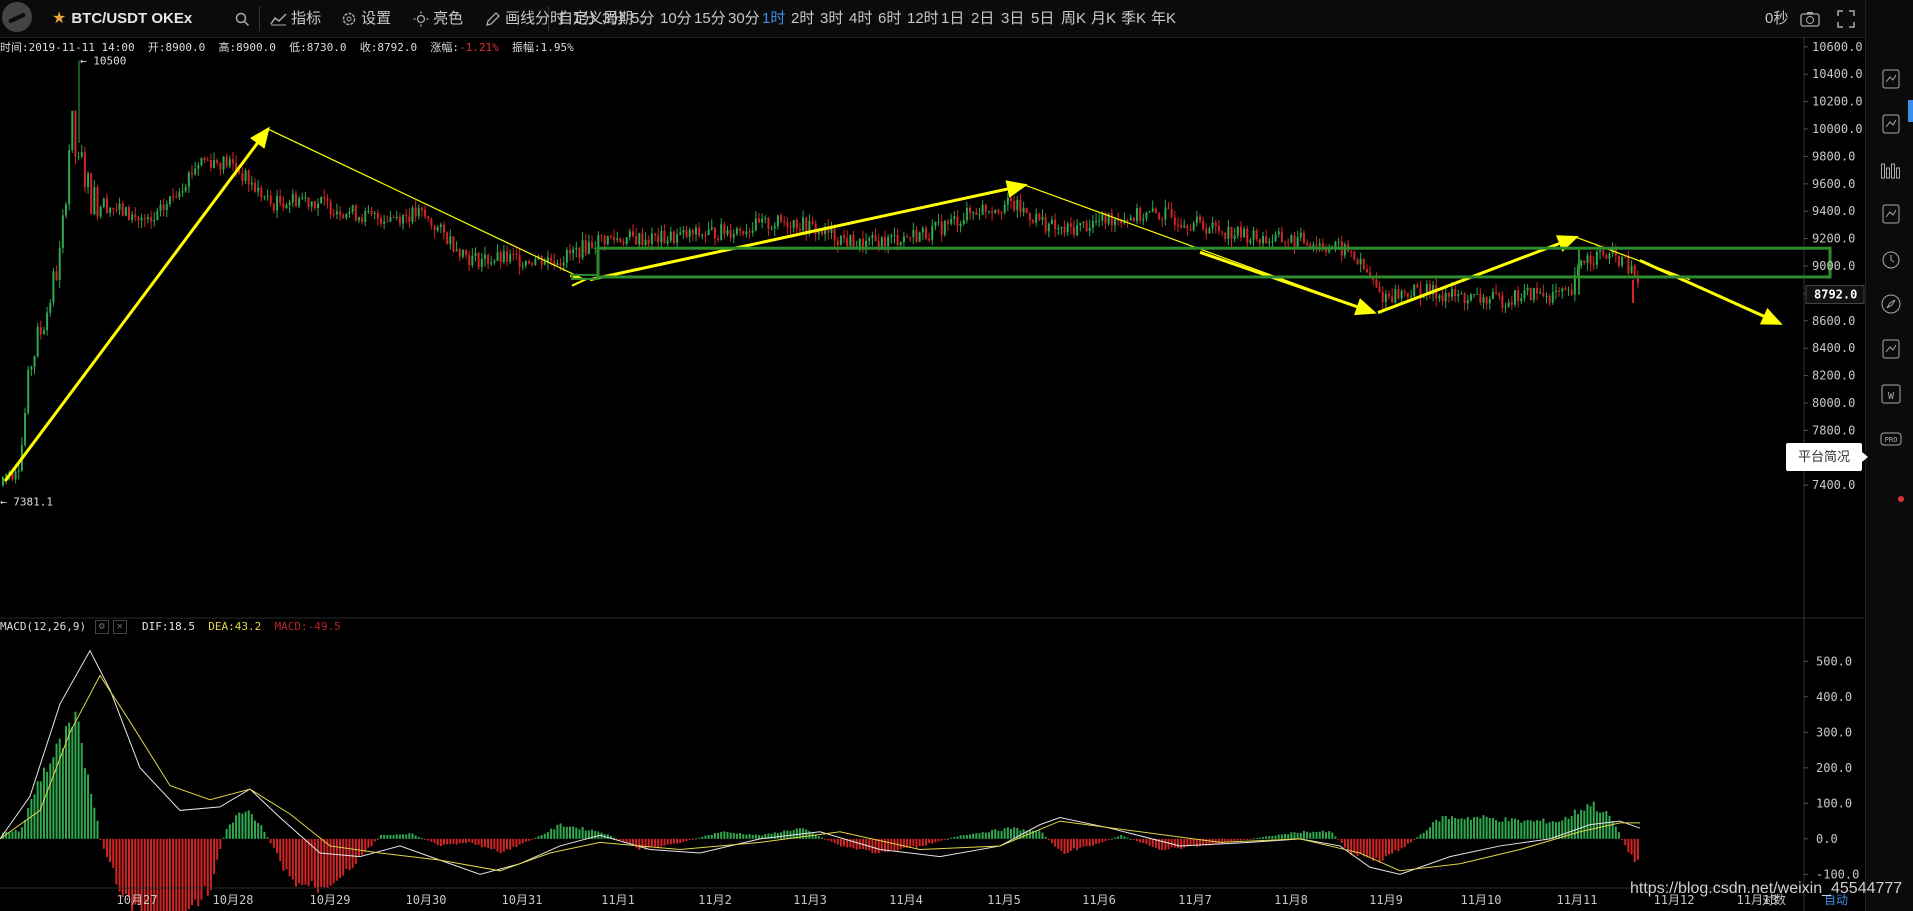 This screenshot has width=1913, height=911. What do you see at coordinates (1891, 394) in the screenshot?
I see `w-icon: W` at bounding box center [1891, 394].